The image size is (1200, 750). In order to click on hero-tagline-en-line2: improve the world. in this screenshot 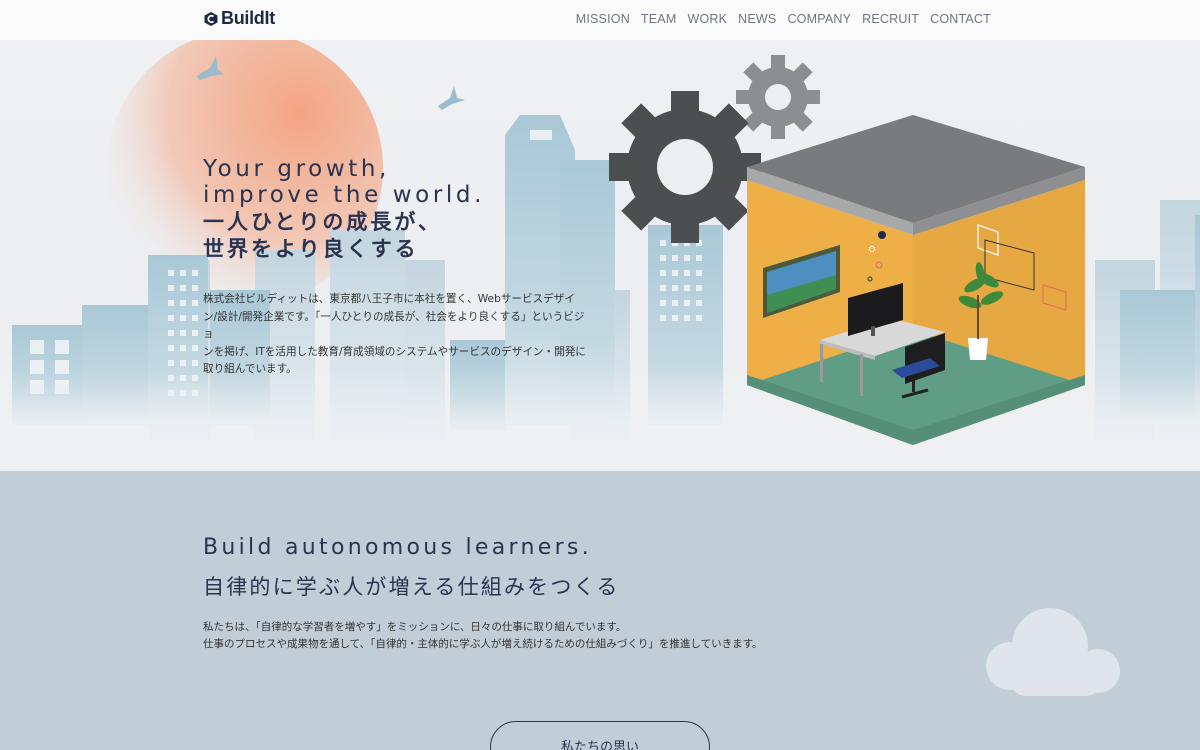, I will do `click(344, 195)`.